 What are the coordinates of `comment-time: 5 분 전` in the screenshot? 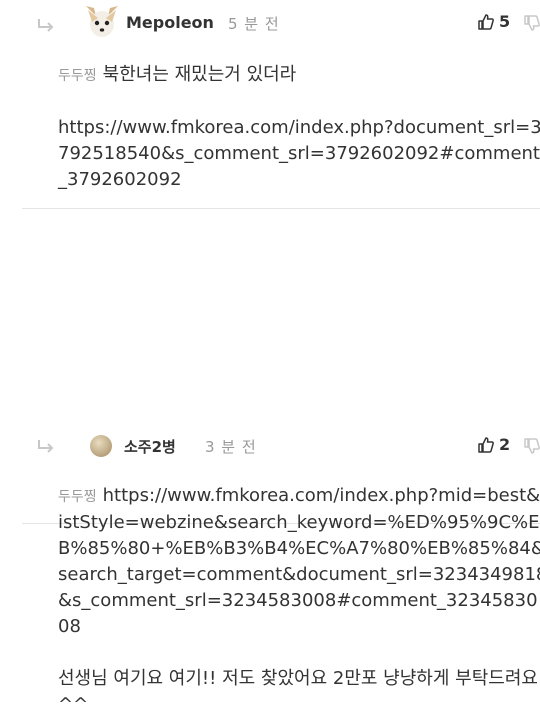 It's located at (254, 24).